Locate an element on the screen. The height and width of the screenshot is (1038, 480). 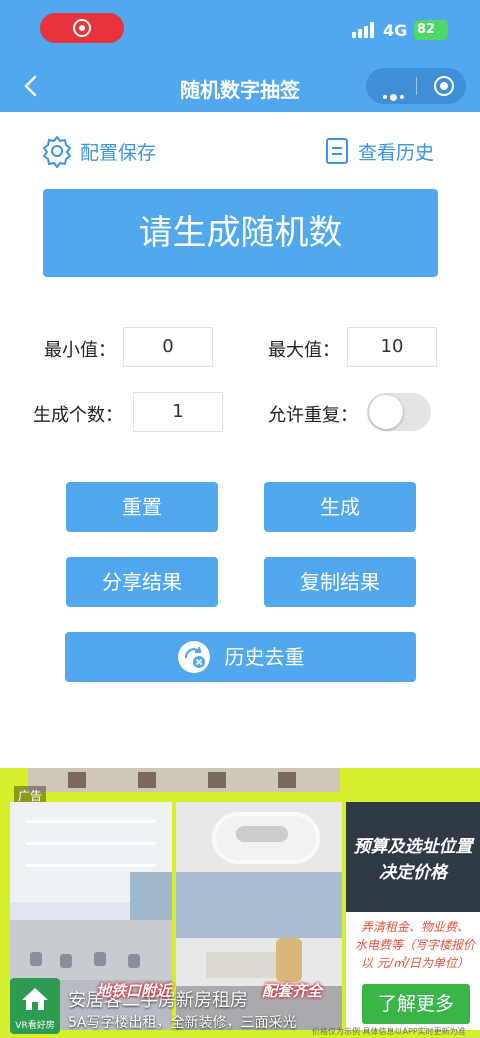
ad-headline-1: 预算及选址位置 is located at coordinates (413, 847).